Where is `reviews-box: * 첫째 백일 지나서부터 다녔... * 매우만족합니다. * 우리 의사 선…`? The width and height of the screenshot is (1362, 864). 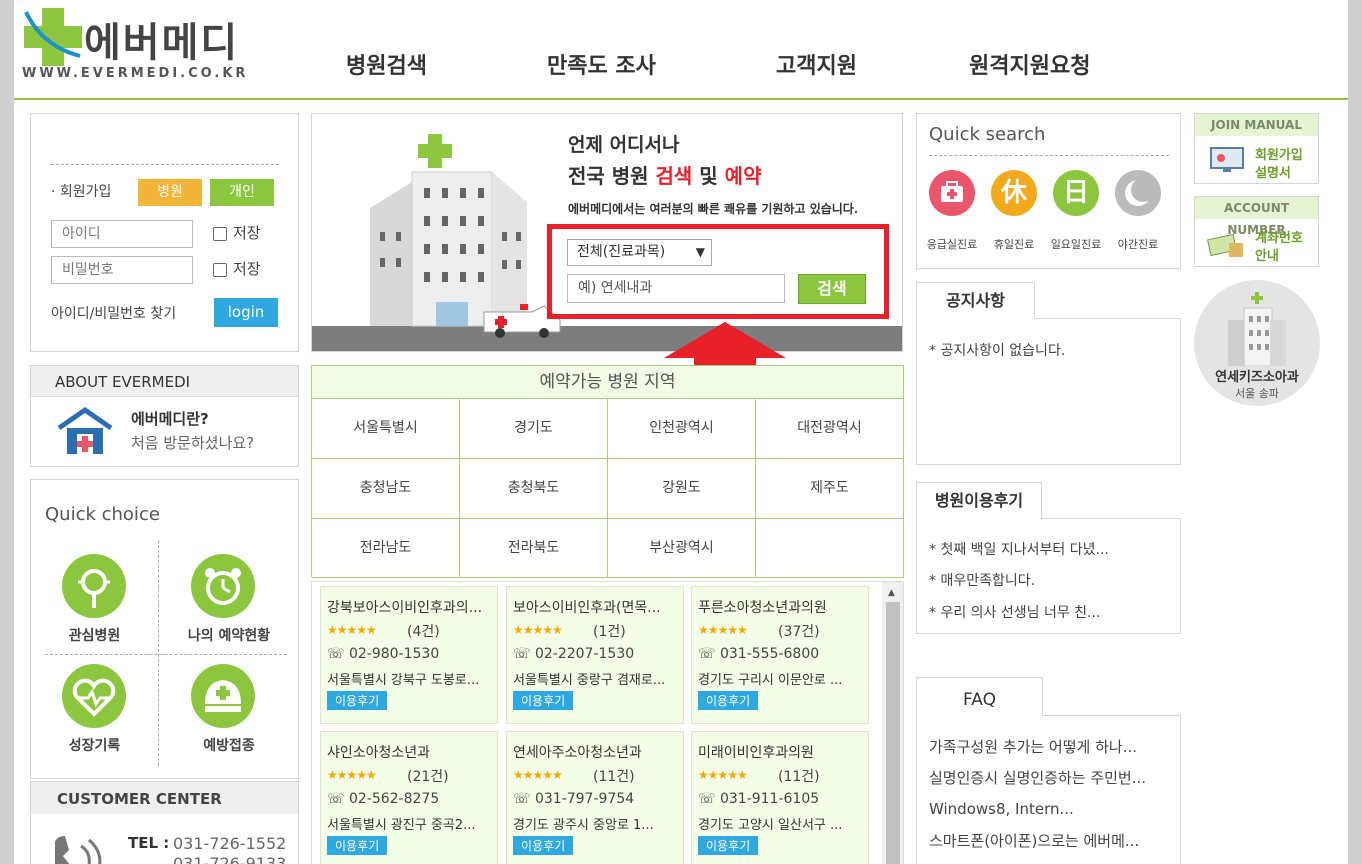
reviews-box: * 첫째 백일 지나서부터 다녔... * 매우만족합니다. * 우리 의사 선… is located at coordinates (1048, 576).